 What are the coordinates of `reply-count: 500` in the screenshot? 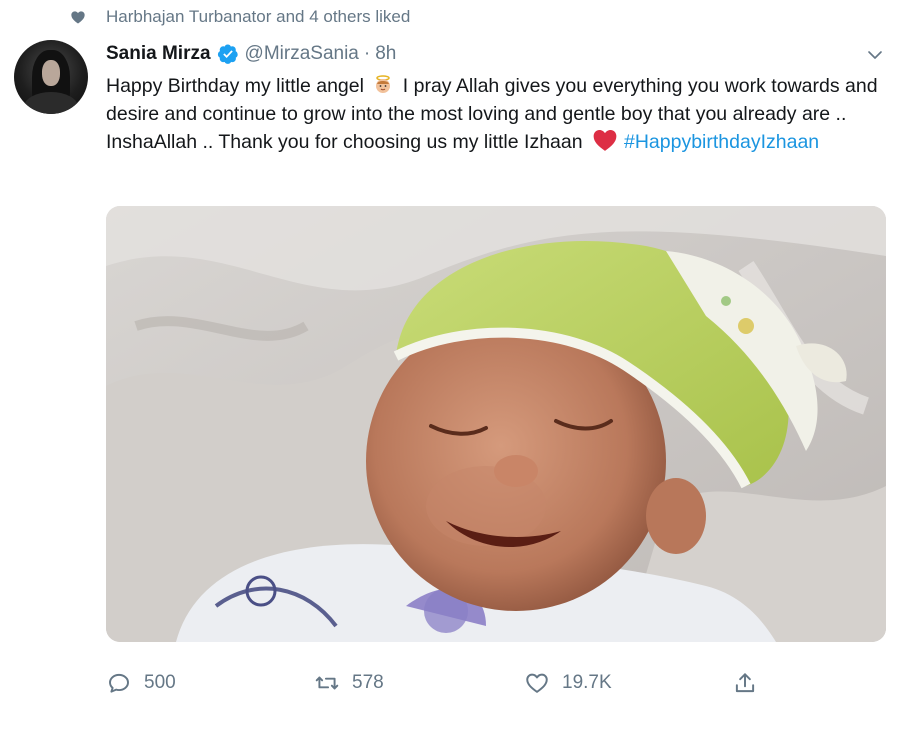 It's located at (160, 682).